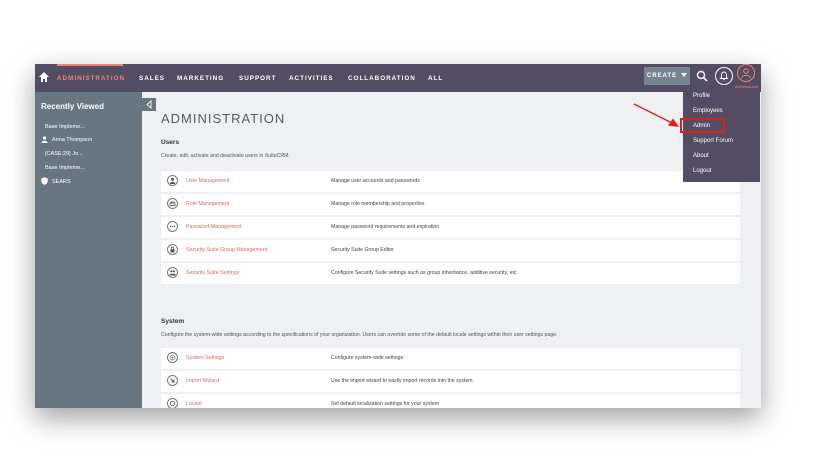  What do you see at coordinates (91, 78) in the screenshot?
I see `nav-administration: ADMINISTRATION` at bounding box center [91, 78].